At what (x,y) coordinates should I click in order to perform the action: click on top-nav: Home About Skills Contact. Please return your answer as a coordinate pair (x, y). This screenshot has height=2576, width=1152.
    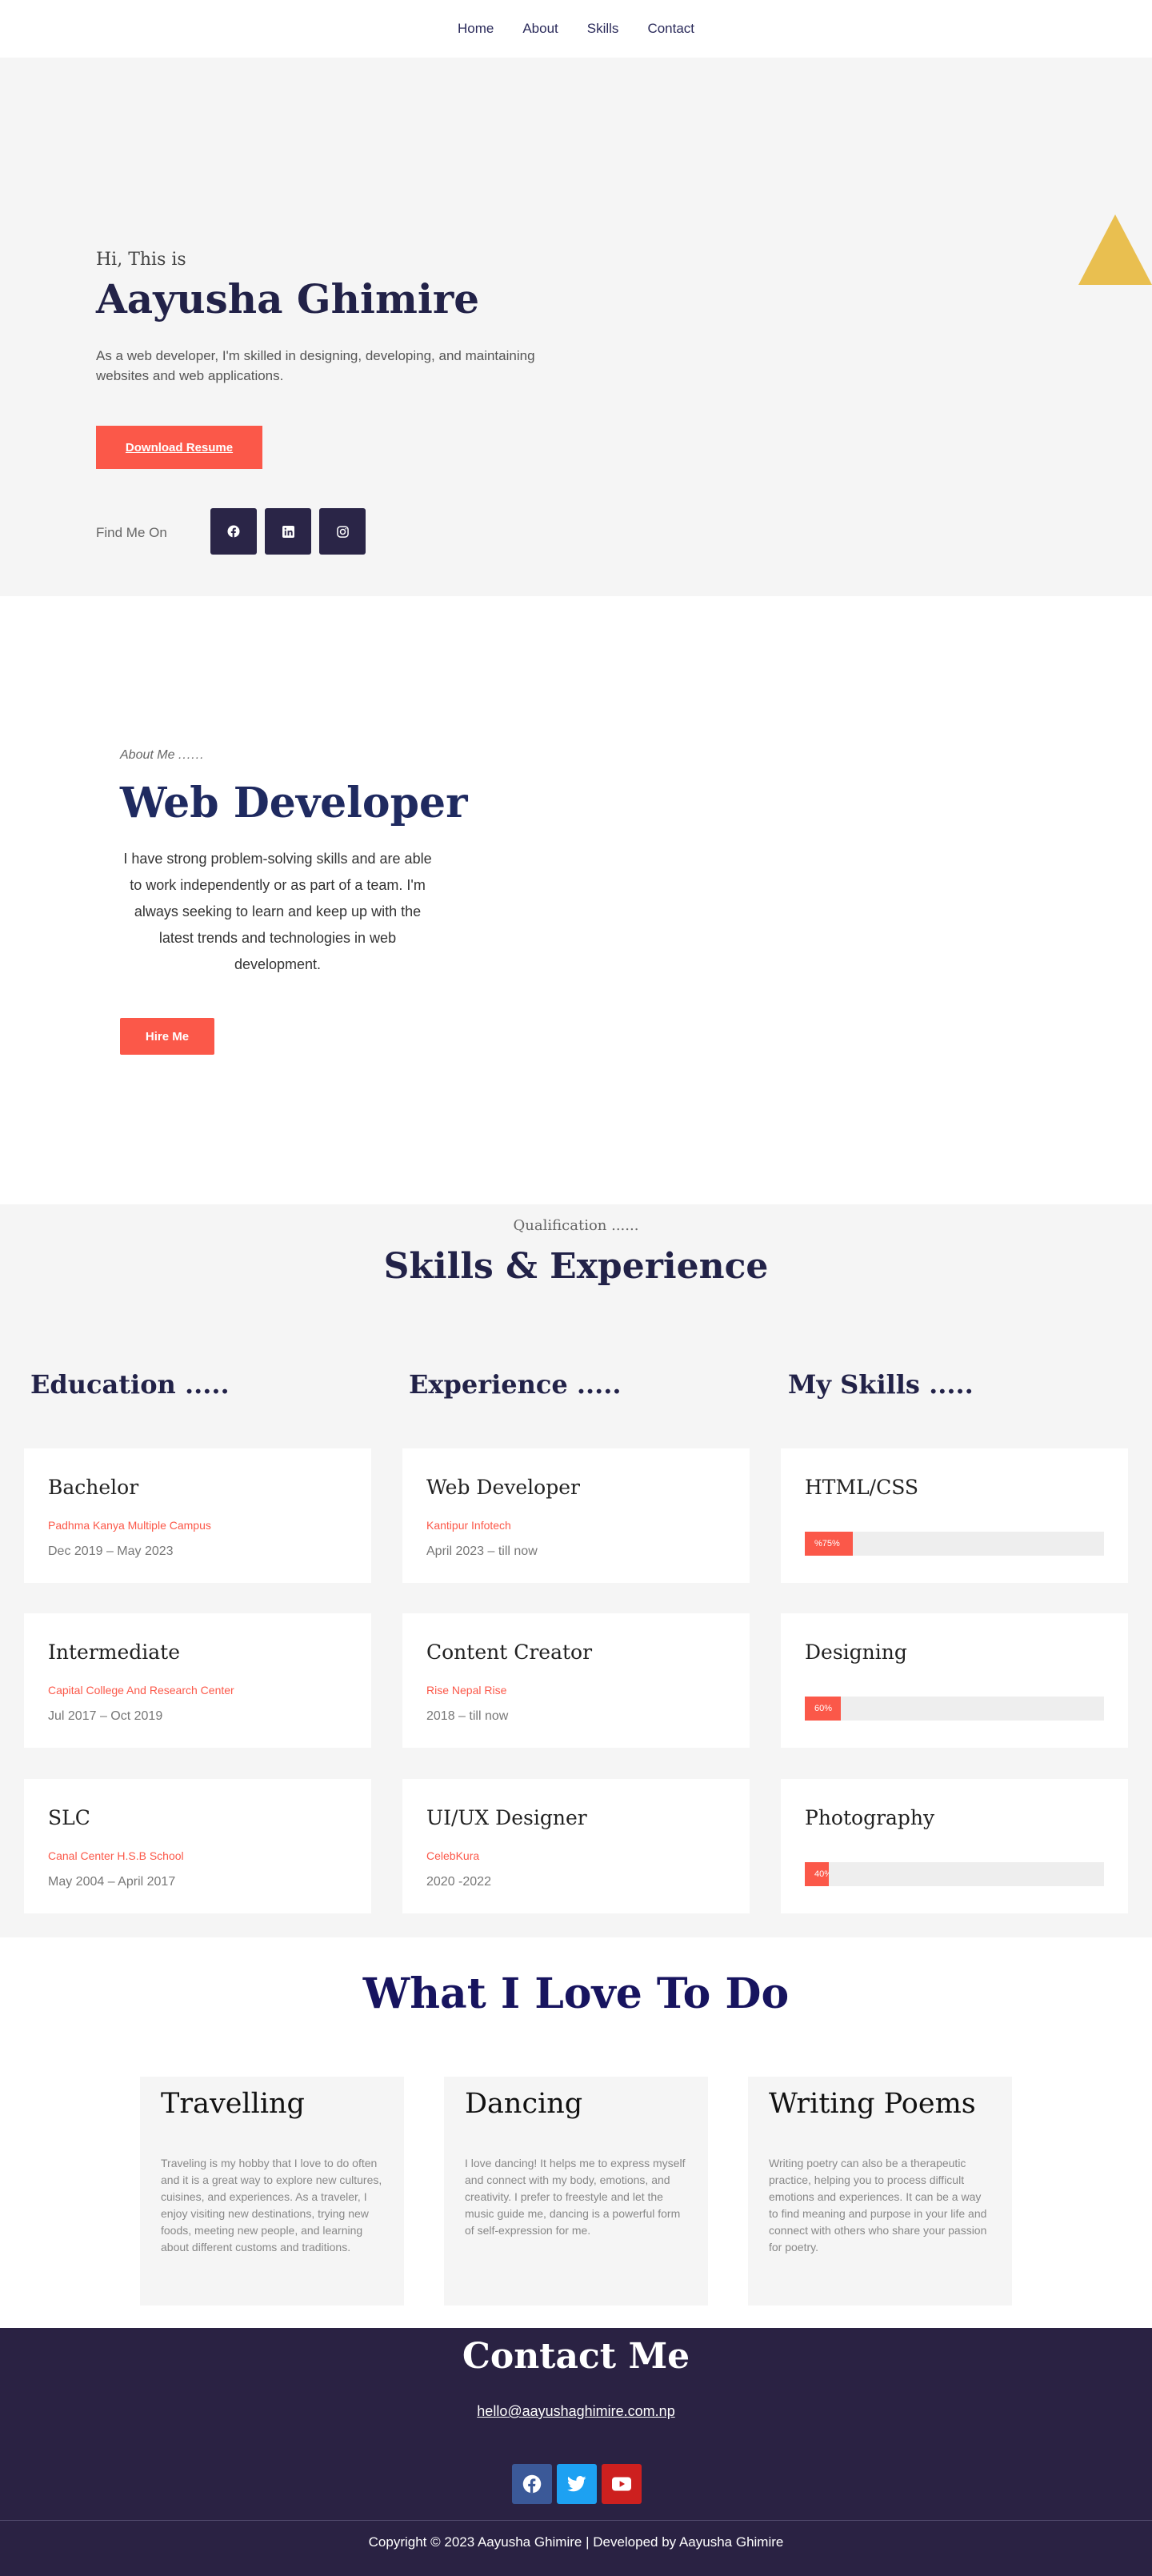
    Looking at the image, I should click on (576, 29).